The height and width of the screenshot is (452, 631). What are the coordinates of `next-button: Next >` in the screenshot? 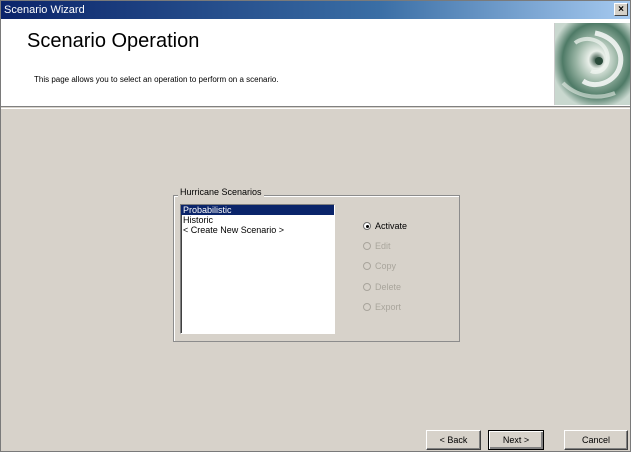 It's located at (516, 440).